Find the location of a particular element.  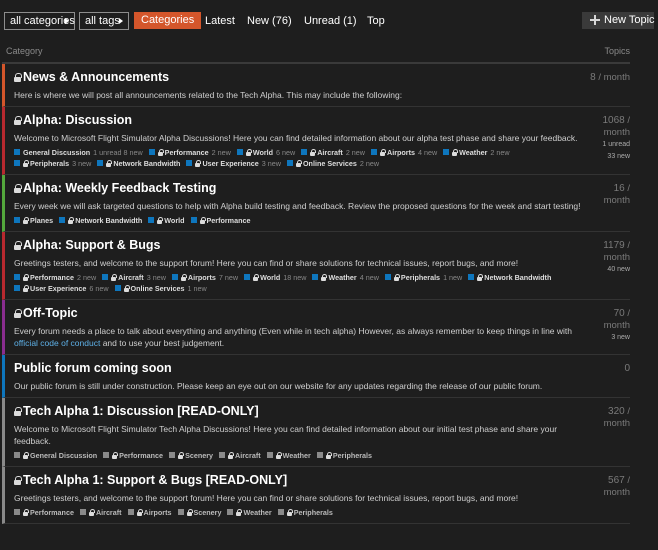

subcategory-link: User Experience 3 new is located at coordinates (233, 163).